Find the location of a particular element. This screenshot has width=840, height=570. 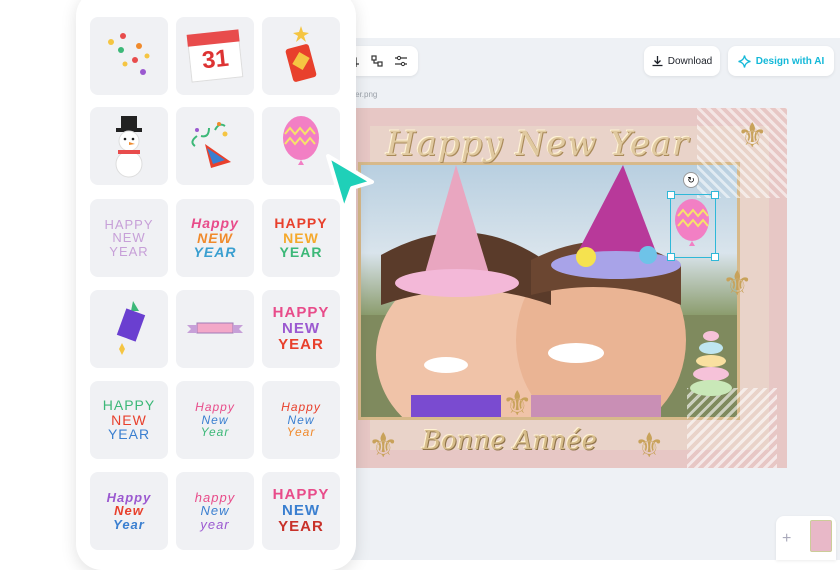

rotate-handle: ↻ is located at coordinates (691, 180).